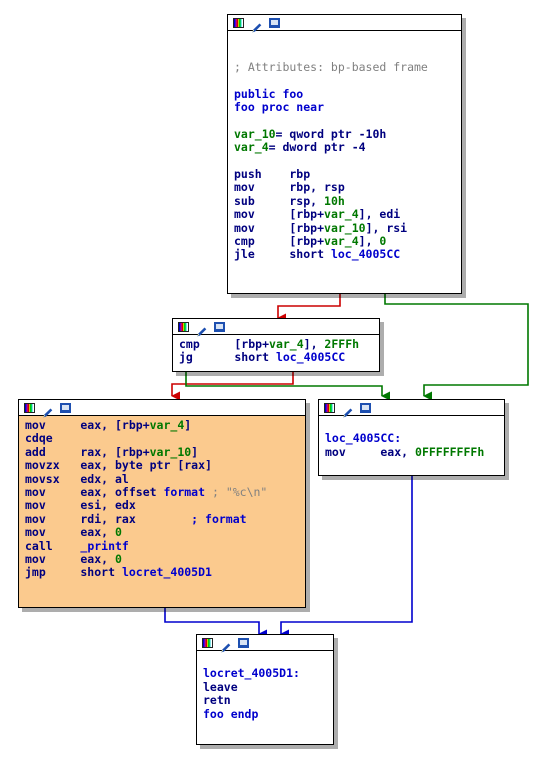 Image resolution: width=543 pixels, height=772 pixels. I want to click on node-locret-4005d1: locret_4005D1: leave retn foo endp, so click(265, 689).